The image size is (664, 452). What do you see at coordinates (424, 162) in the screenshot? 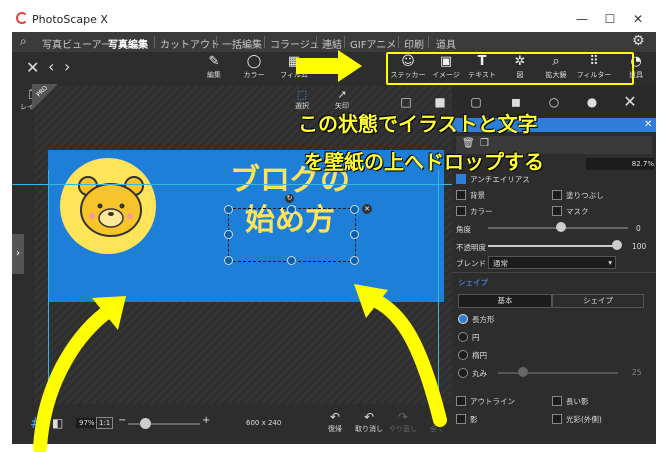
I see `annotation-line2: を壁紙の上へドロップする` at bounding box center [424, 162].